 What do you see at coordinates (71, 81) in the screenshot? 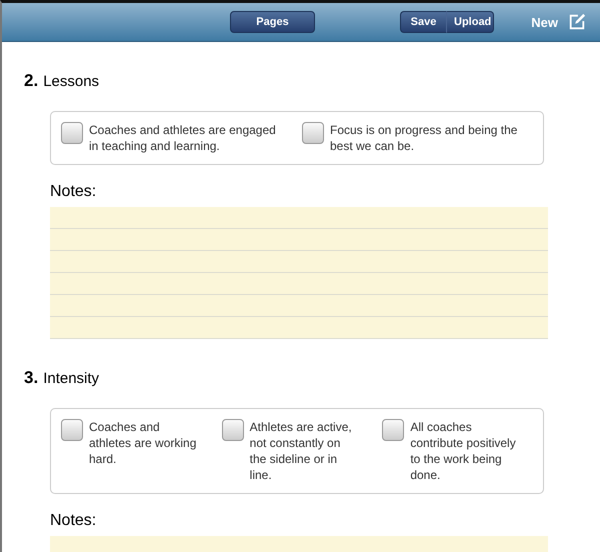
I see `section-title: Lessons` at bounding box center [71, 81].